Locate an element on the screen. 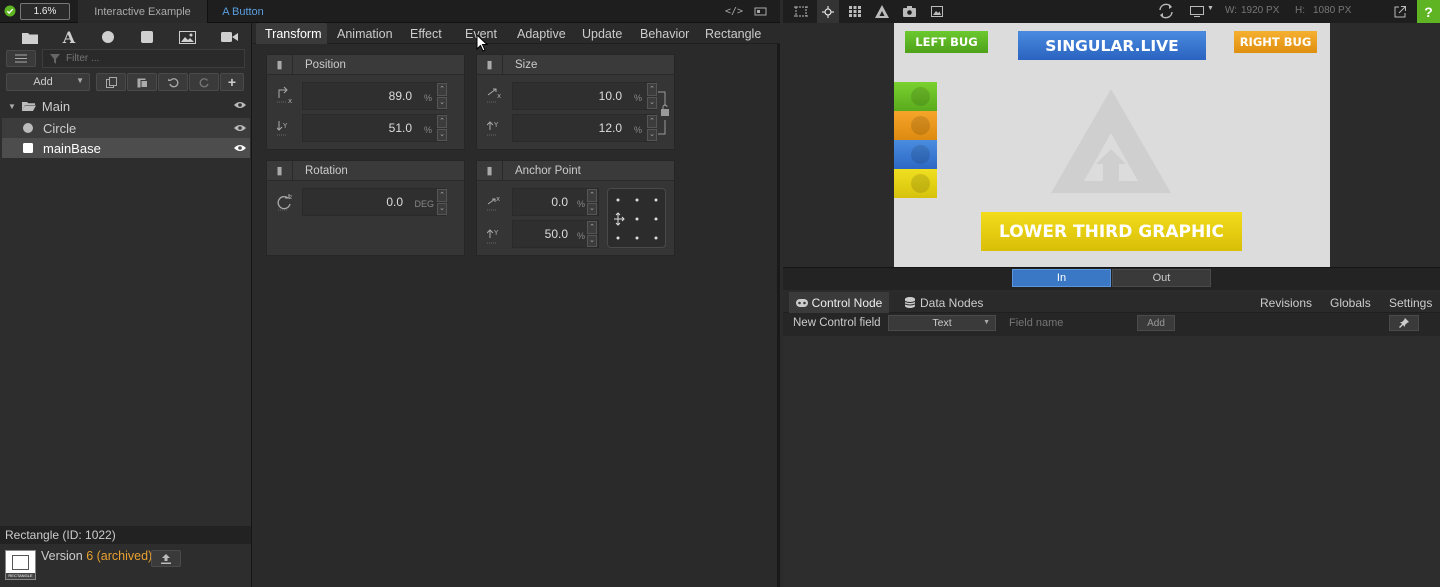 The width and height of the screenshot is (1440, 587). field-type-select: Text ▼ is located at coordinates (942, 323).